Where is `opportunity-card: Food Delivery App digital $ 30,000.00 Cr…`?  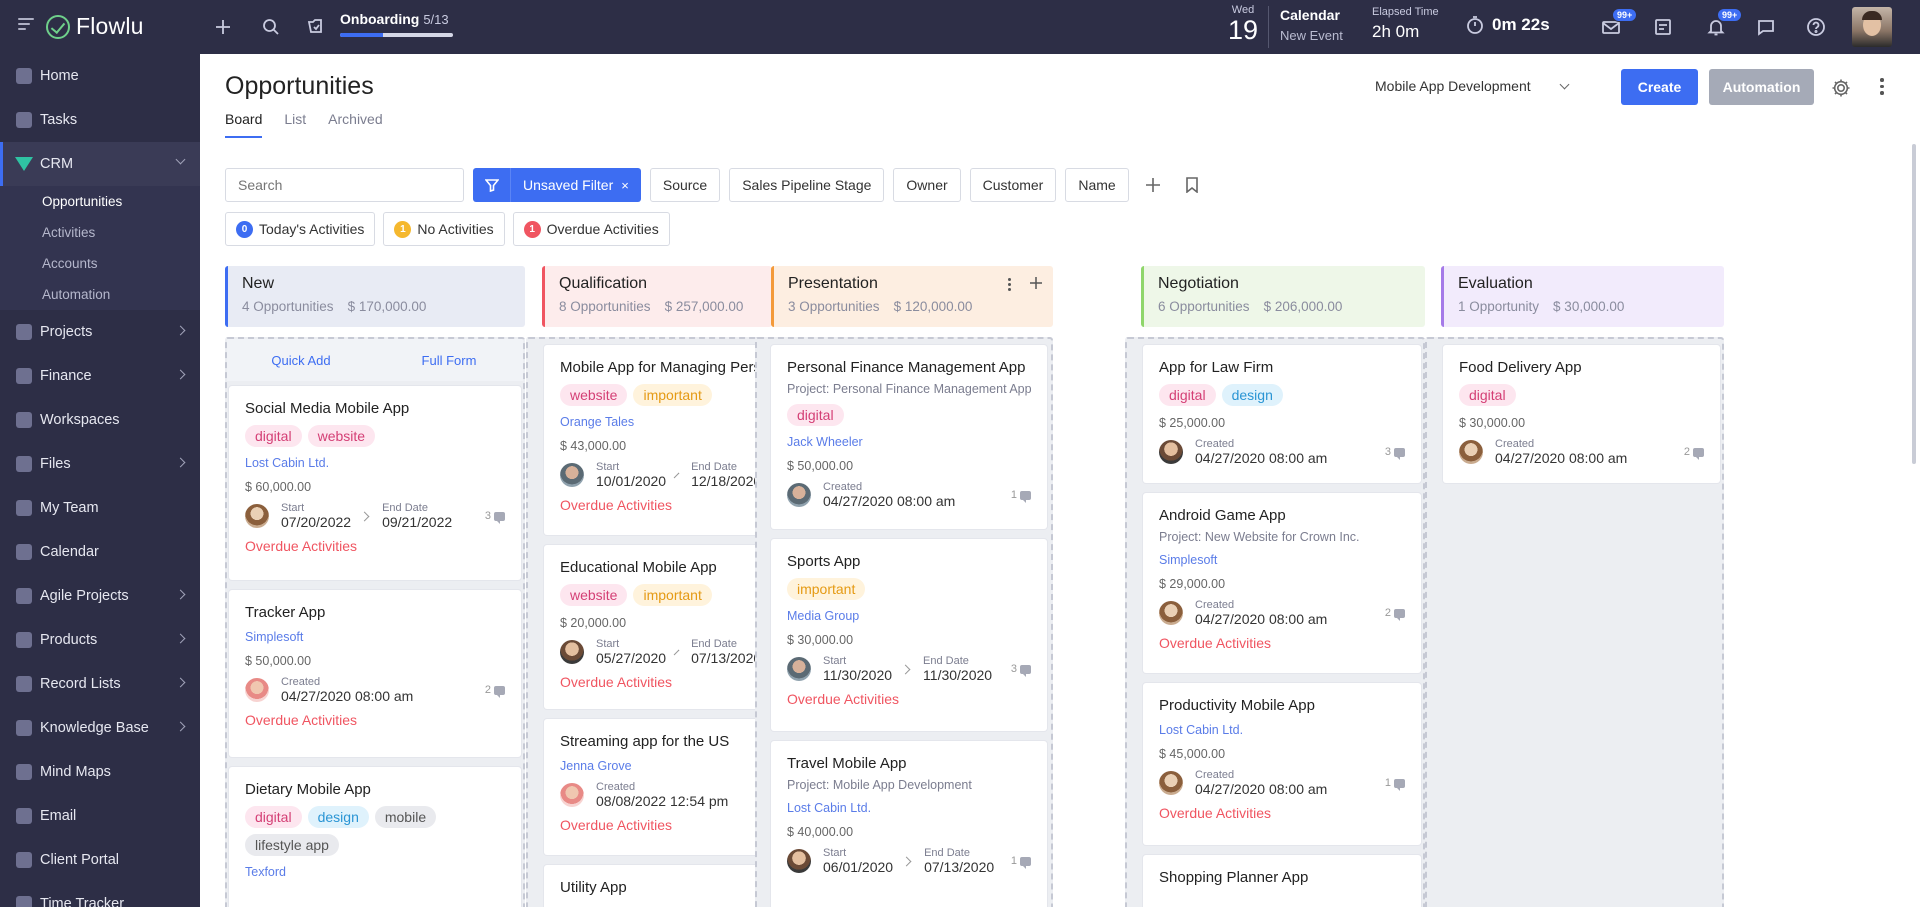 opportunity-card: Food Delivery App digital $ 30,000.00 Cr… is located at coordinates (1581, 414).